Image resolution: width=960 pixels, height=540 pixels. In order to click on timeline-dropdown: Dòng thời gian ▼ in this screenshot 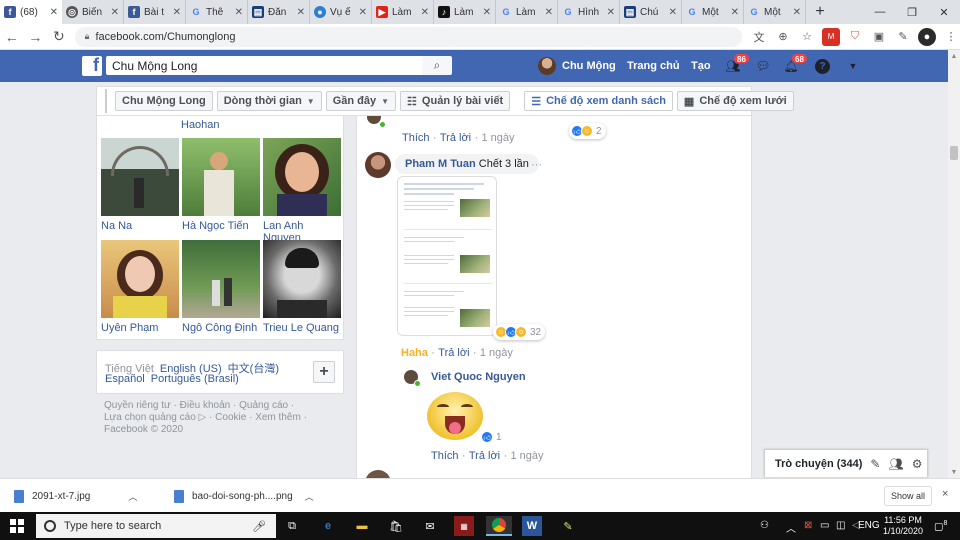, I will do `click(269, 101)`.